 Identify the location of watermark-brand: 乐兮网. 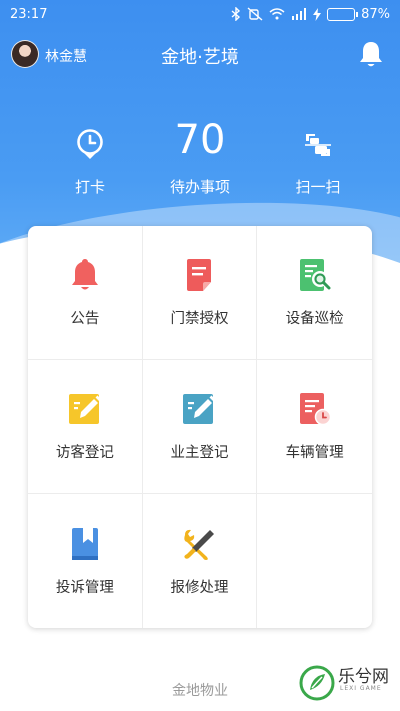
(363, 677).